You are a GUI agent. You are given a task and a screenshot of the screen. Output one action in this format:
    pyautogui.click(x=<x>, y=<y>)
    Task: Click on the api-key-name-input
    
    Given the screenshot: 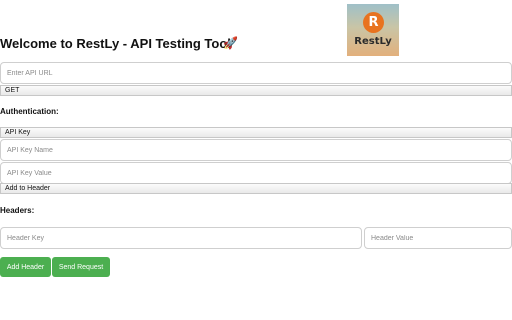 What is the action you would take?
    pyautogui.click(x=256, y=150)
    